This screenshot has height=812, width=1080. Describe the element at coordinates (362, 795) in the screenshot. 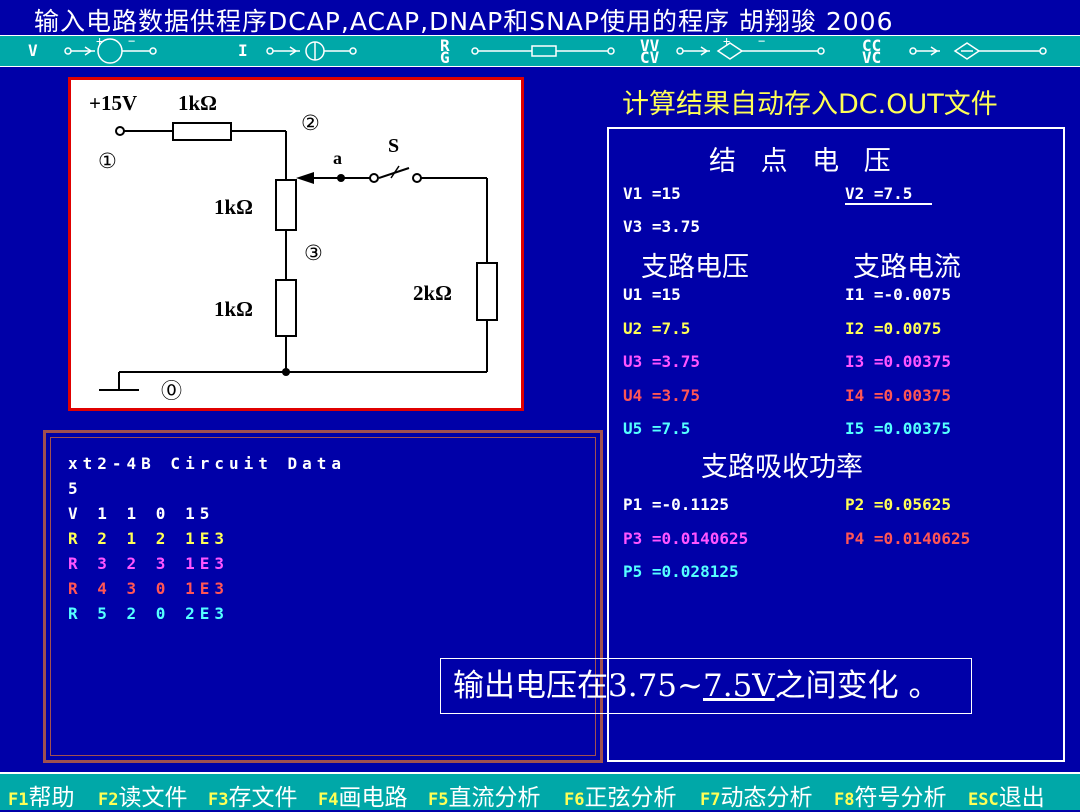

I see `menu-item-draw-circuit: F4画电路` at that location.